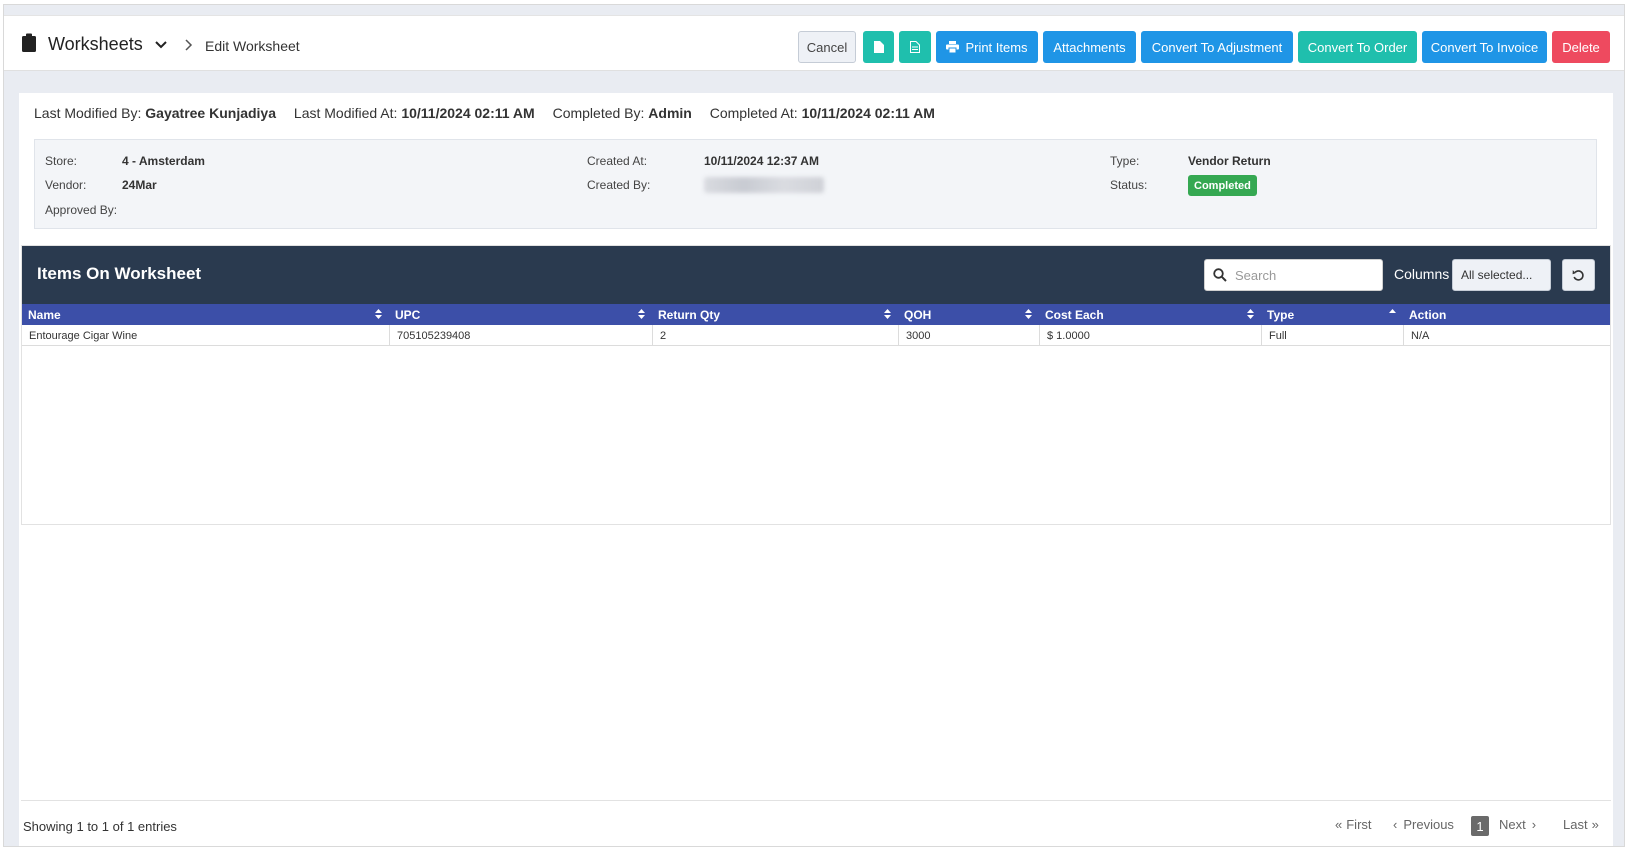  I want to click on double-chevron-left-icon: «, so click(1339, 824).